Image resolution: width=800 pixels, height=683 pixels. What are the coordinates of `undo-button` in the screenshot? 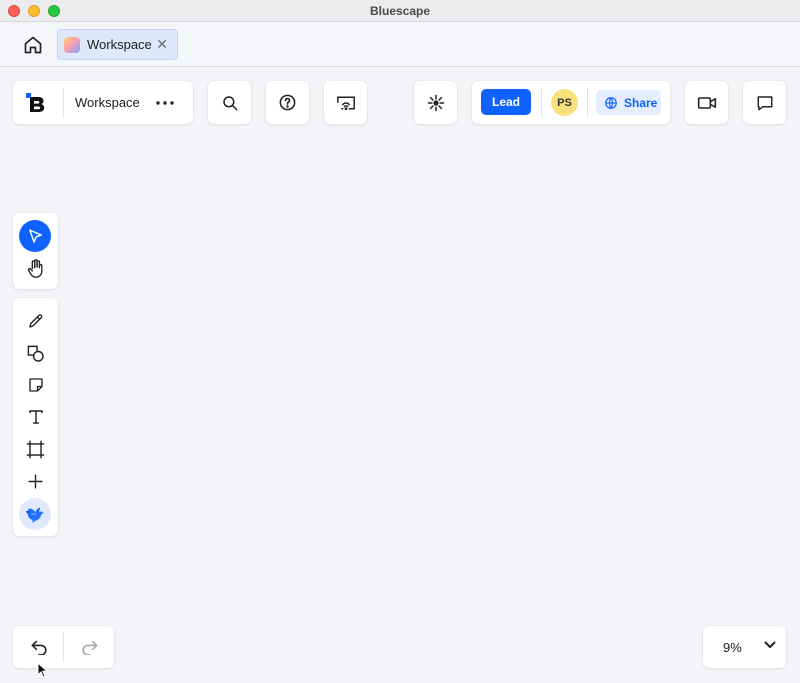 It's located at (39, 647).